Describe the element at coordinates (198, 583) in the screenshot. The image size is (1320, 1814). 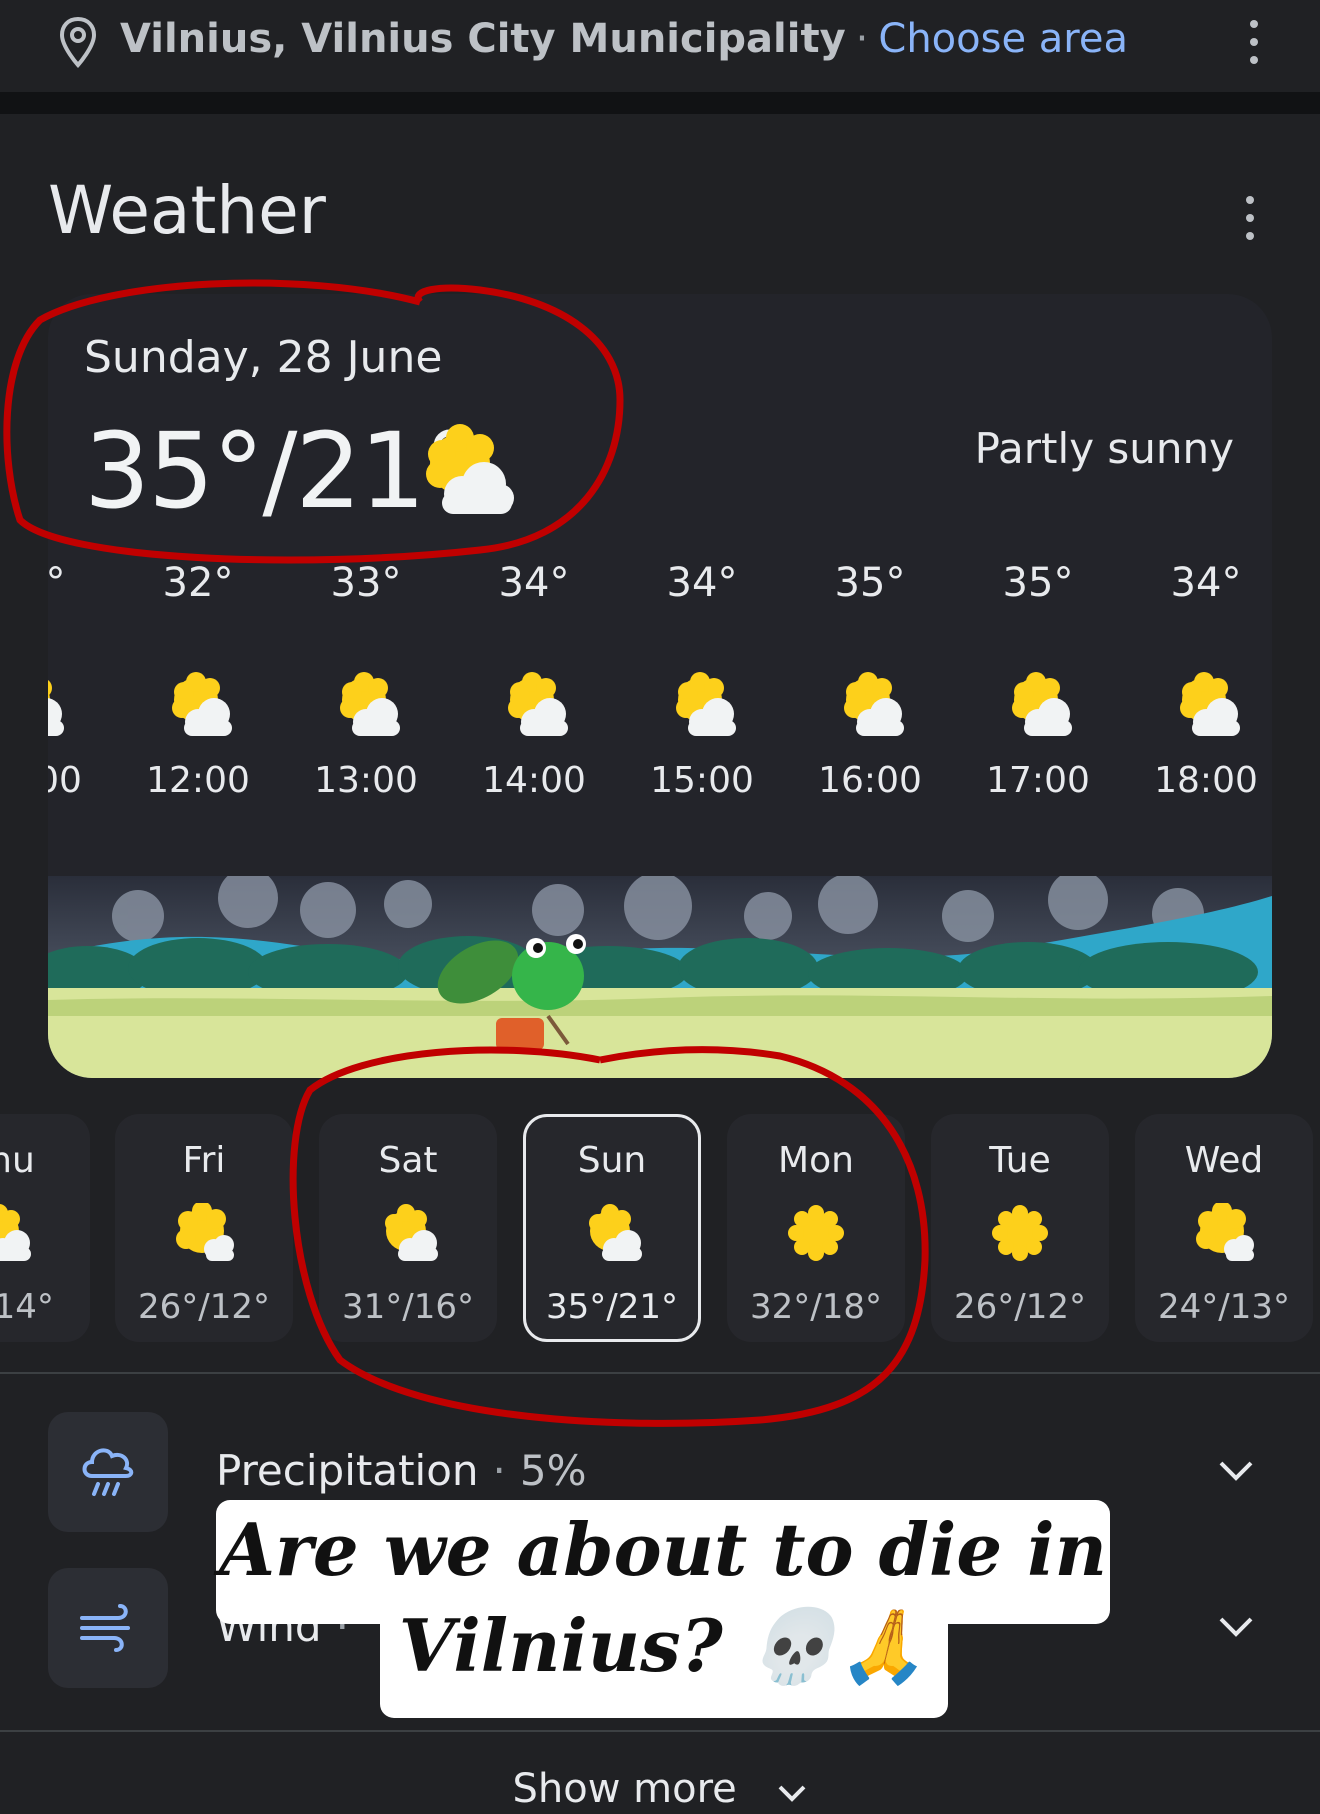
I see `hour-temp: 32°` at that location.